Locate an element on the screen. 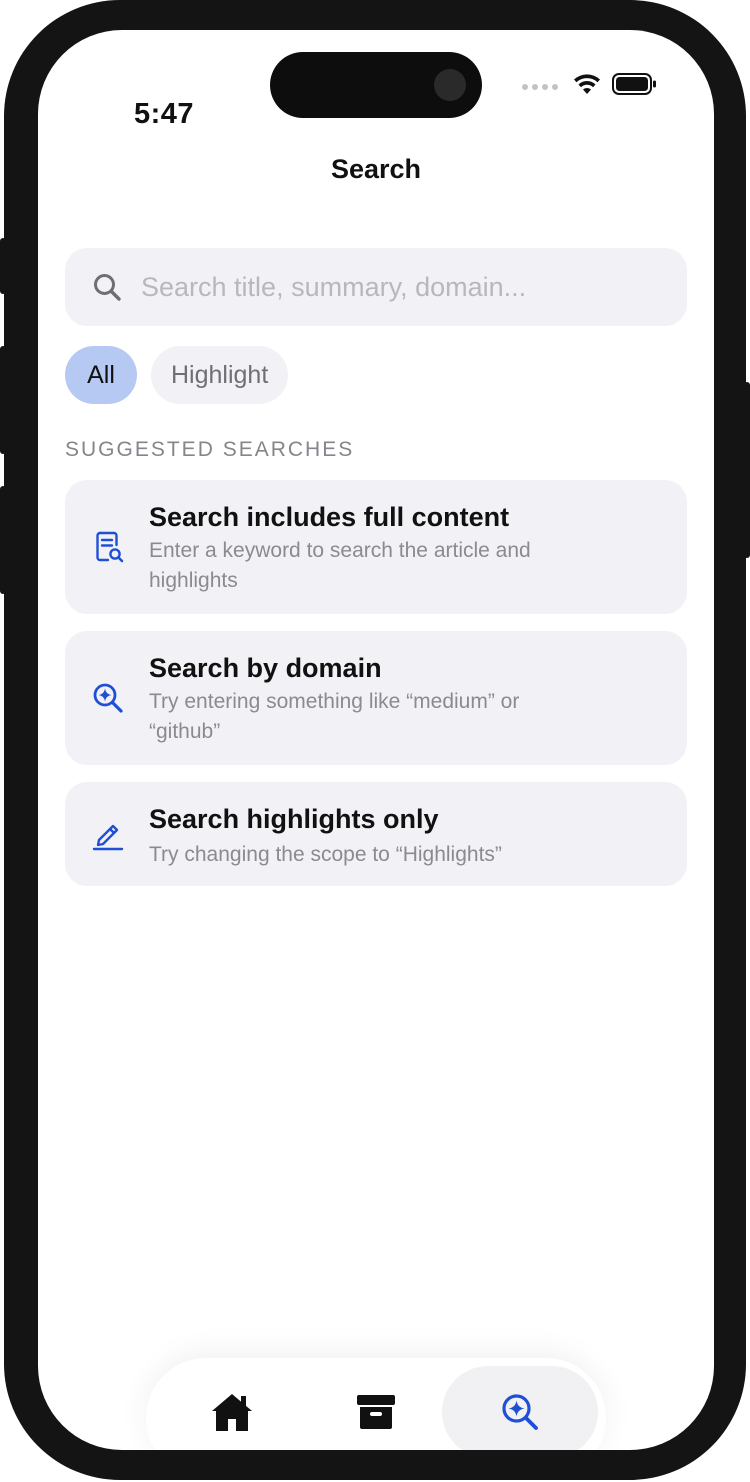 The image size is (750, 1482). suggestion-title: Search by domain is located at coordinates (265, 668).